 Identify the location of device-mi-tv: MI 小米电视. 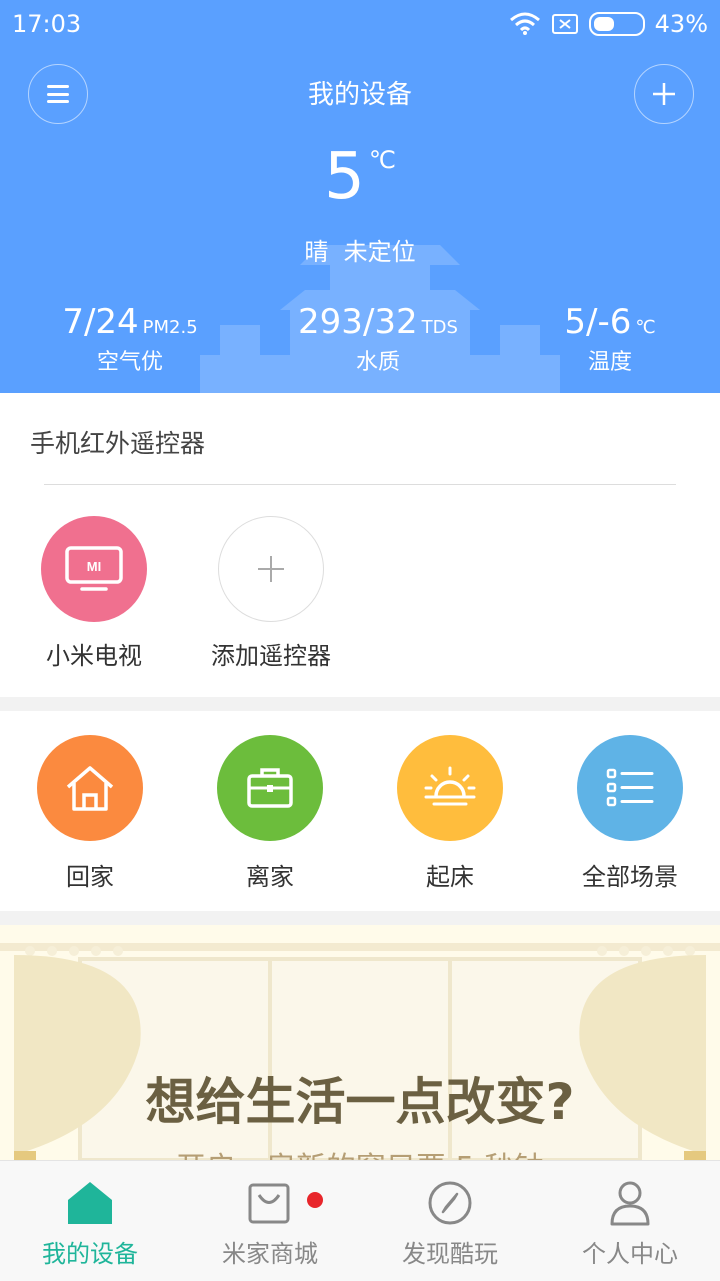
(94, 593).